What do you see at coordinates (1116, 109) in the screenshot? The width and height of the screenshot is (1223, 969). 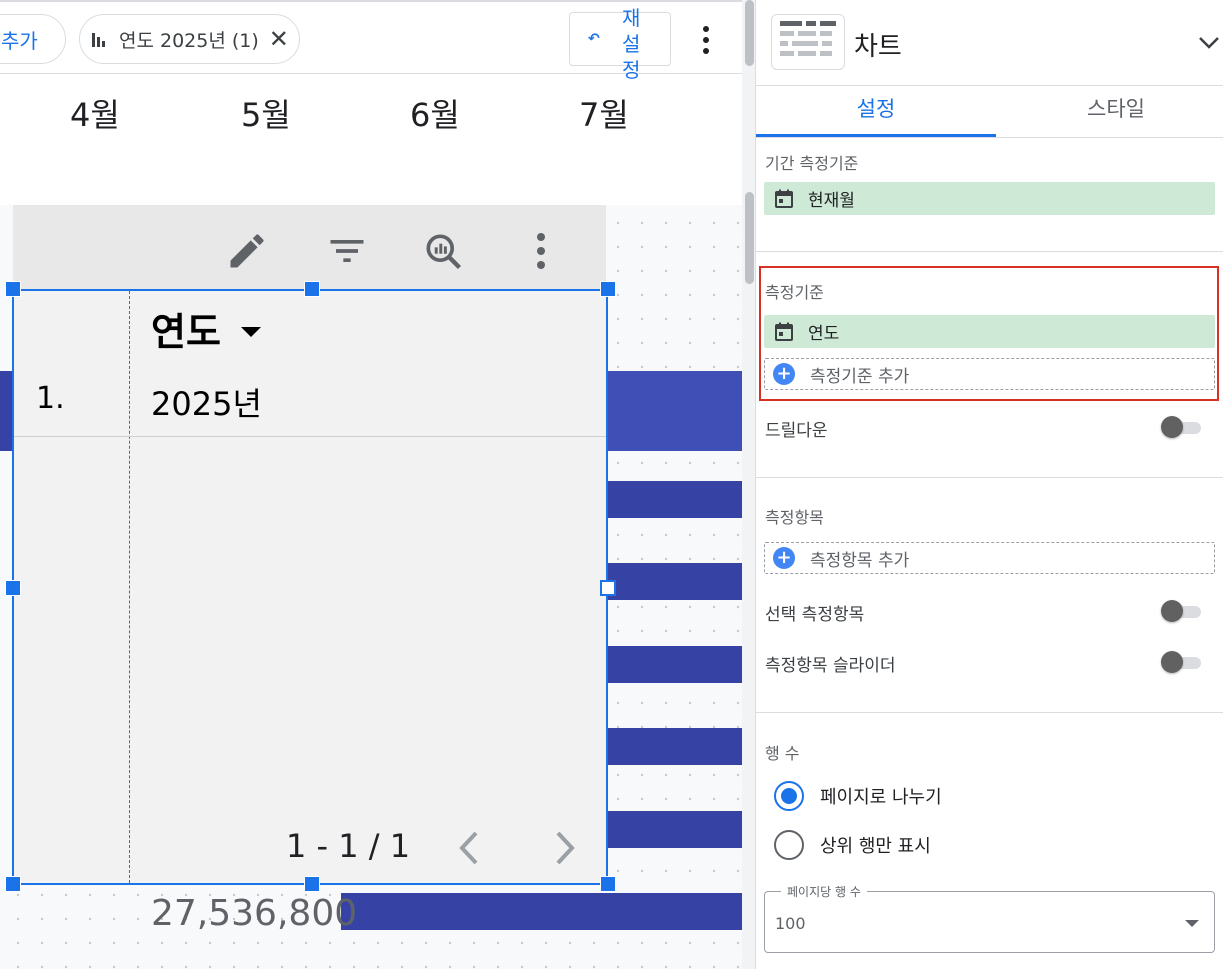 I see `tab-style-label: 스타일` at bounding box center [1116, 109].